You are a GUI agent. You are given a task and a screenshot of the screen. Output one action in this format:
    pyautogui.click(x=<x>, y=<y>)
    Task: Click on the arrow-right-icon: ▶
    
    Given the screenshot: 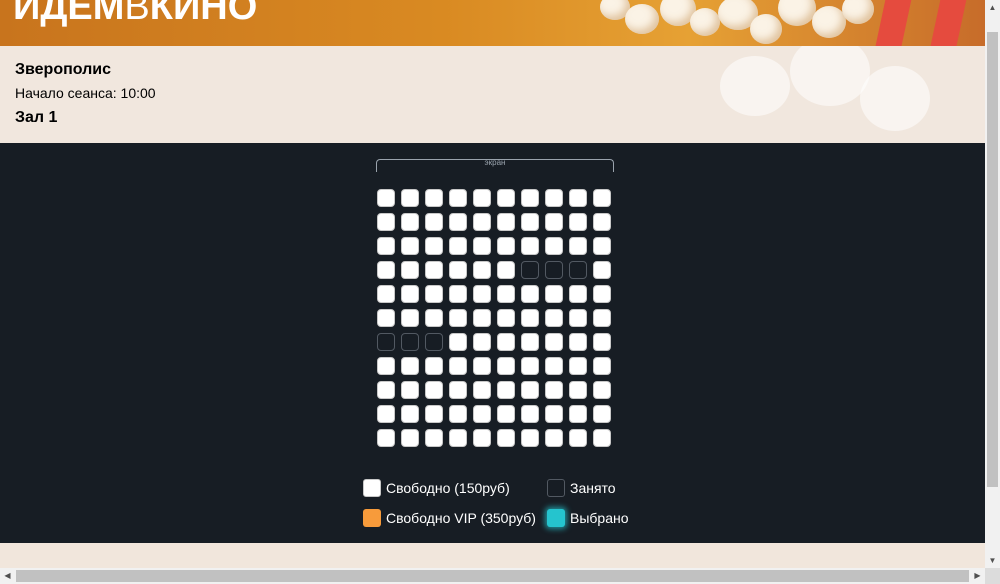 What is the action you would take?
    pyautogui.click(x=977, y=576)
    